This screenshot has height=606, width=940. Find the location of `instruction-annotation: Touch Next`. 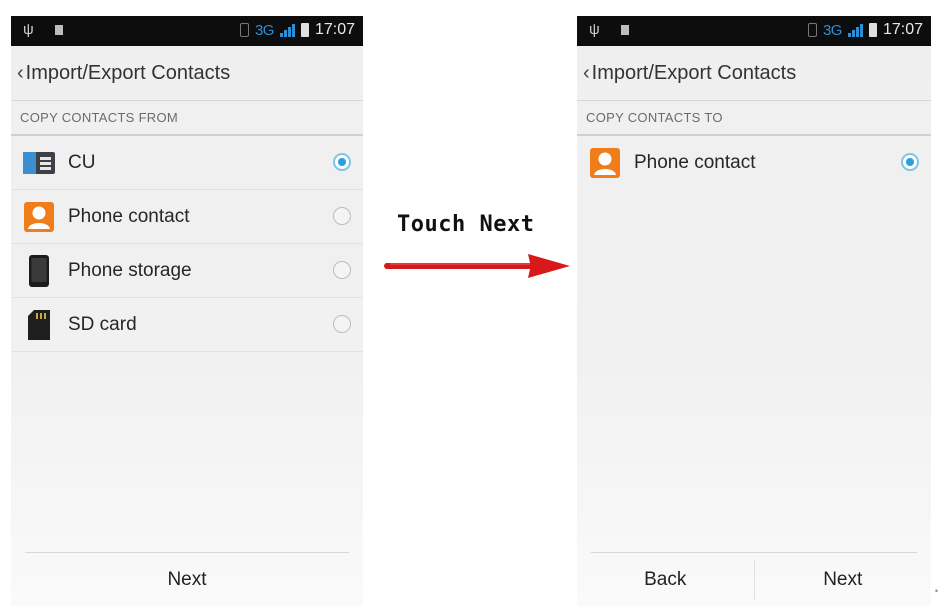

instruction-annotation: Touch Next is located at coordinates (476, 252).